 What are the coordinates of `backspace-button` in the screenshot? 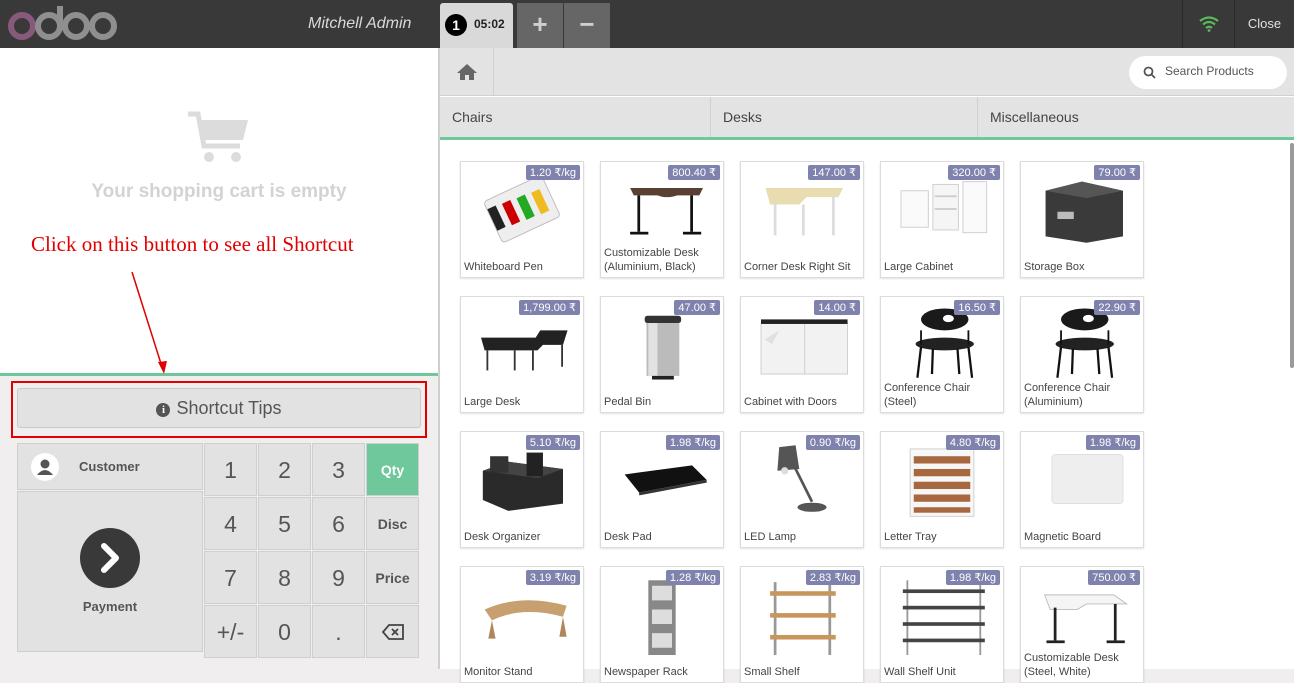 It's located at (392, 631).